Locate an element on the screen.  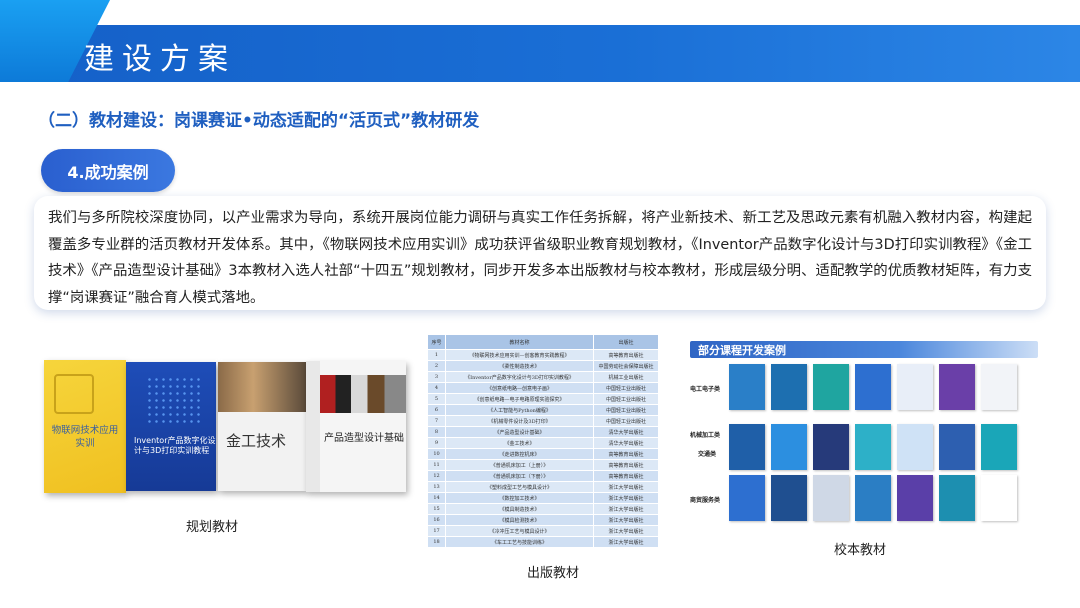
table-cell: 《产品造型设计基础》 is located at coordinates (519, 432).